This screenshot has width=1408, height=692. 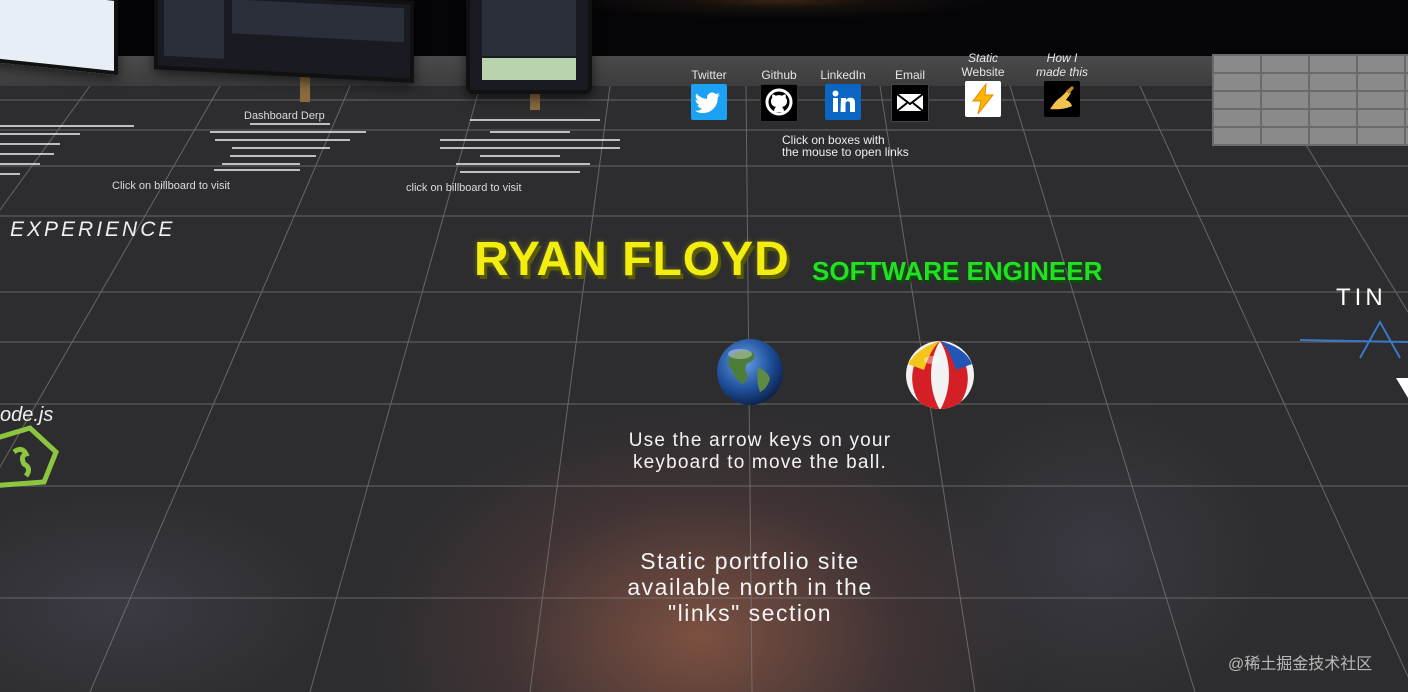 I want to click on writing-hand-icon, so click(x=1062, y=99).